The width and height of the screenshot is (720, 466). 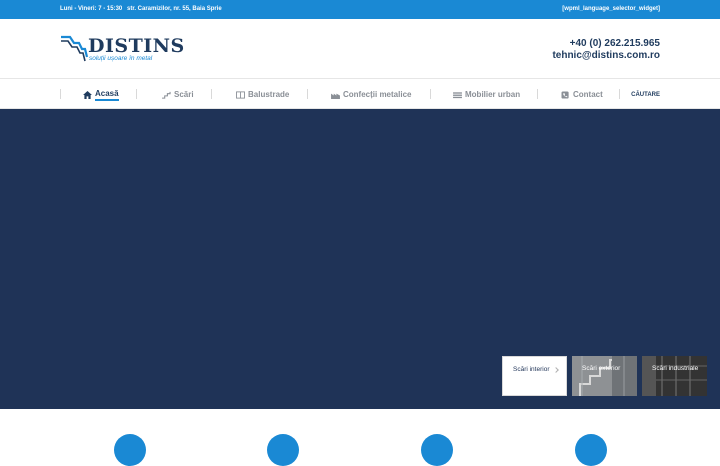 What do you see at coordinates (130, 450) in the screenshot?
I see `feature-stairs-icon` at bounding box center [130, 450].